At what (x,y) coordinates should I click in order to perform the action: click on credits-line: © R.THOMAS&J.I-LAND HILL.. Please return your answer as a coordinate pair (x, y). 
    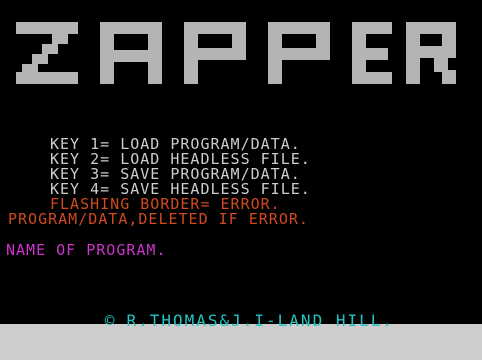
    Looking at the image, I should click on (214, 320).